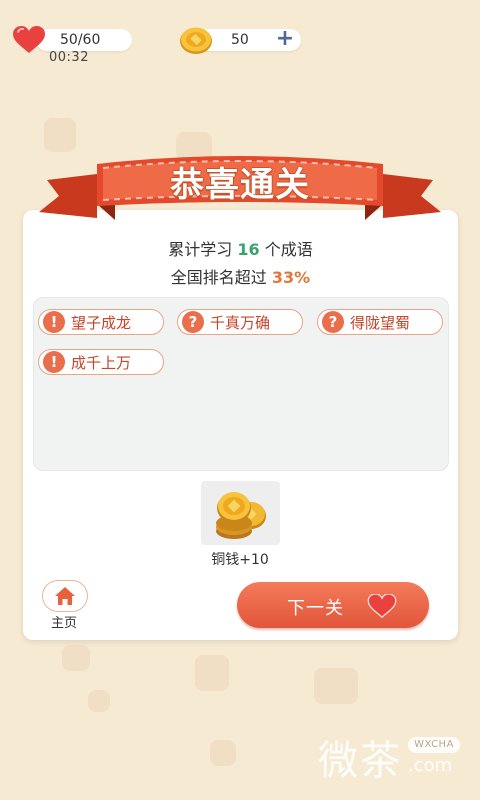 The height and width of the screenshot is (800, 480). I want to click on idiom-chip: ? 得陇望蜀, so click(380, 322).